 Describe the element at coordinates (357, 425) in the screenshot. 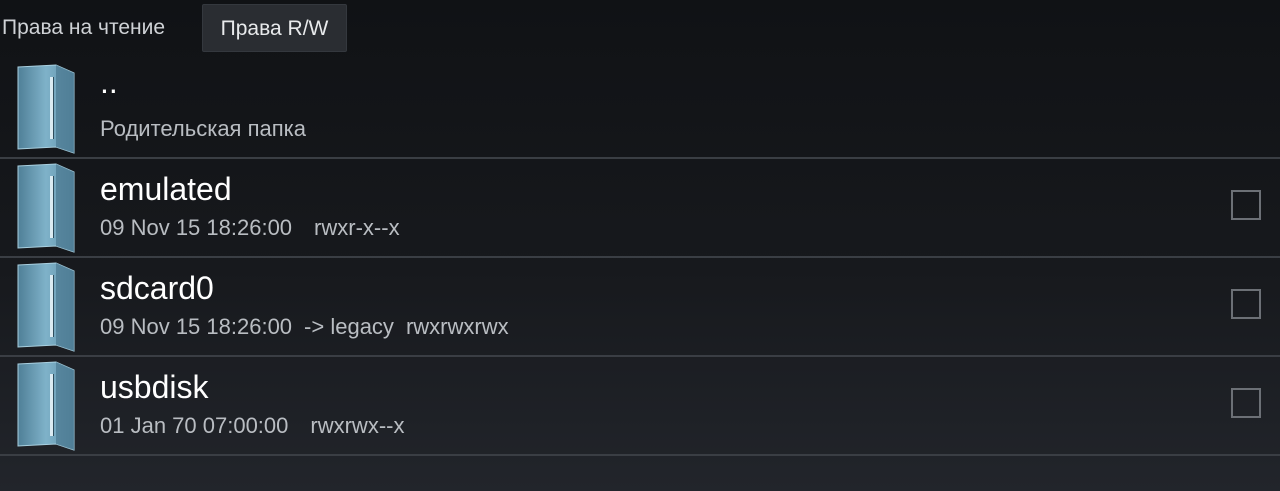

I see `row-permissions: rwxrwx--x` at that location.